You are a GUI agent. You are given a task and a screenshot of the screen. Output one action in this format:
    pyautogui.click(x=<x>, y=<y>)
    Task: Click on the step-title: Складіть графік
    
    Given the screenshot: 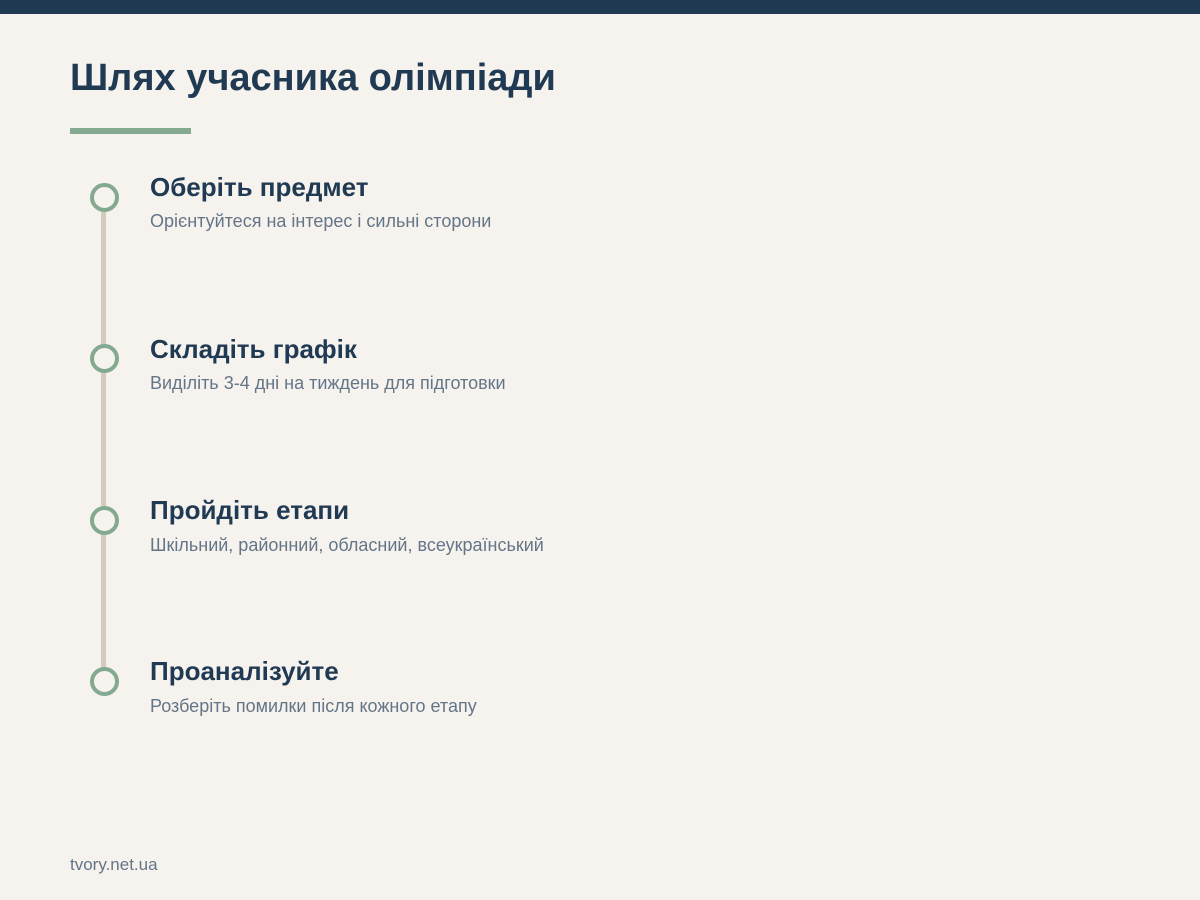 What is the action you would take?
    pyautogui.click(x=253, y=349)
    